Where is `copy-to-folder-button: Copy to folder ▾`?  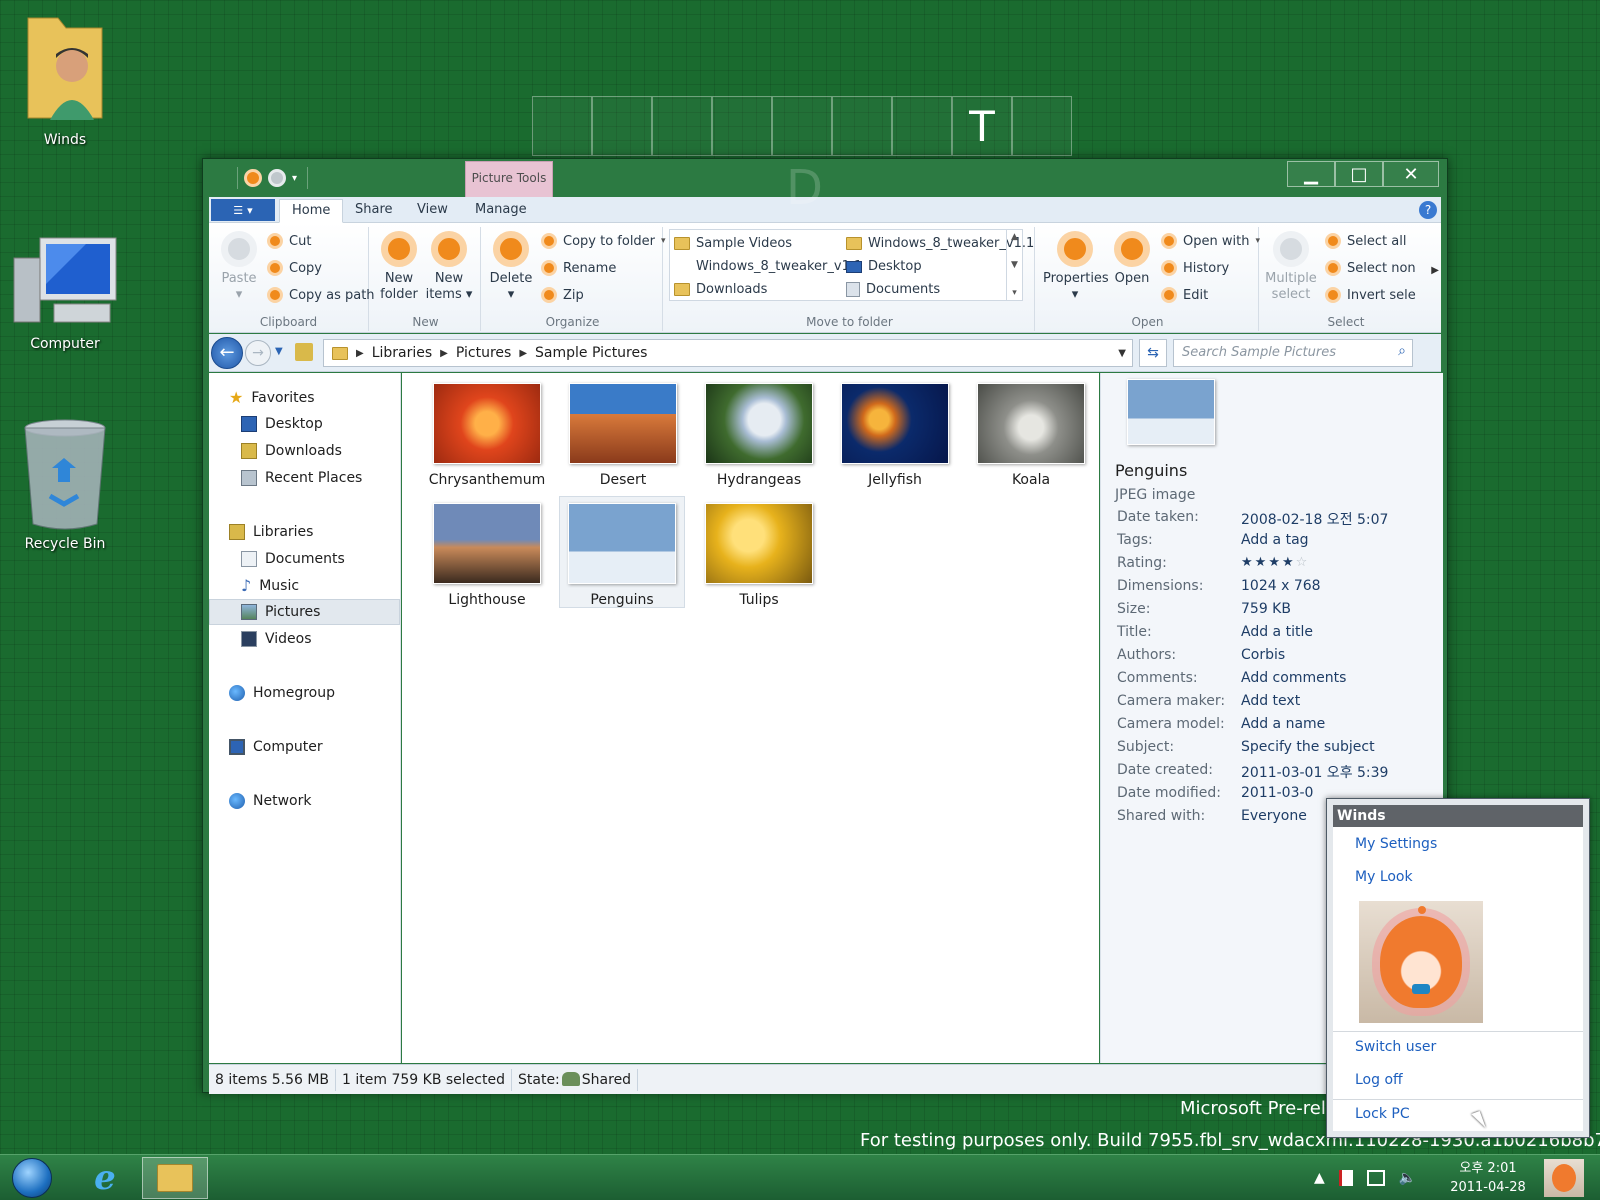 copy-to-folder-button: Copy to folder ▾ is located at coordinates (603, 241).